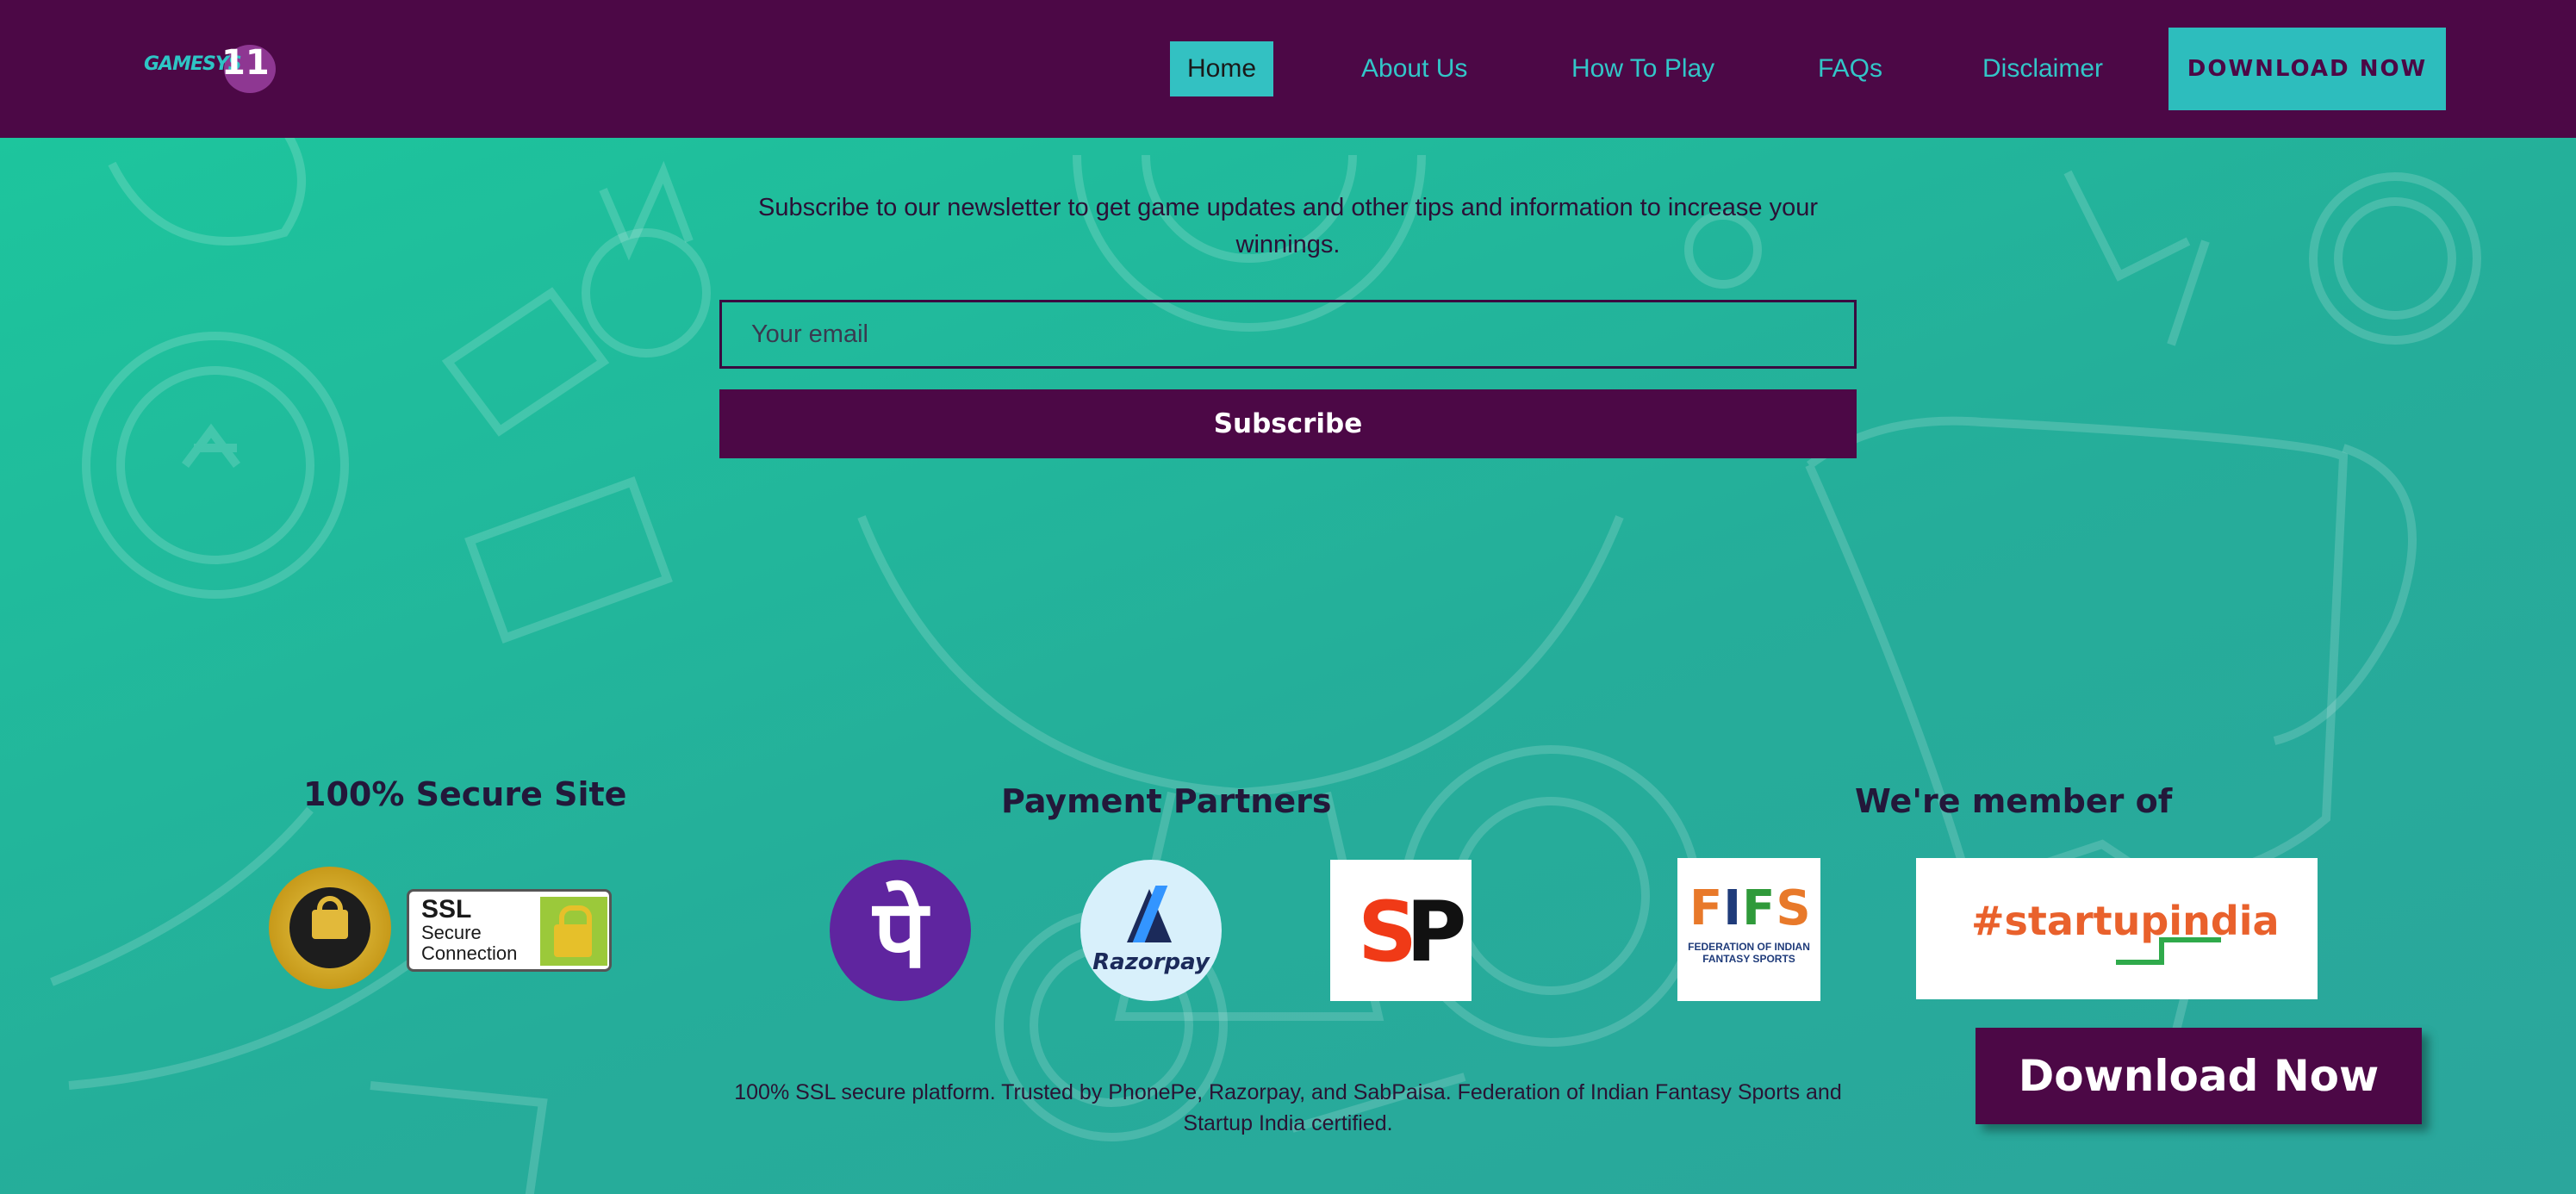  I want to click on download-now-bottom-button: Download Now, so click(2199, 1076).